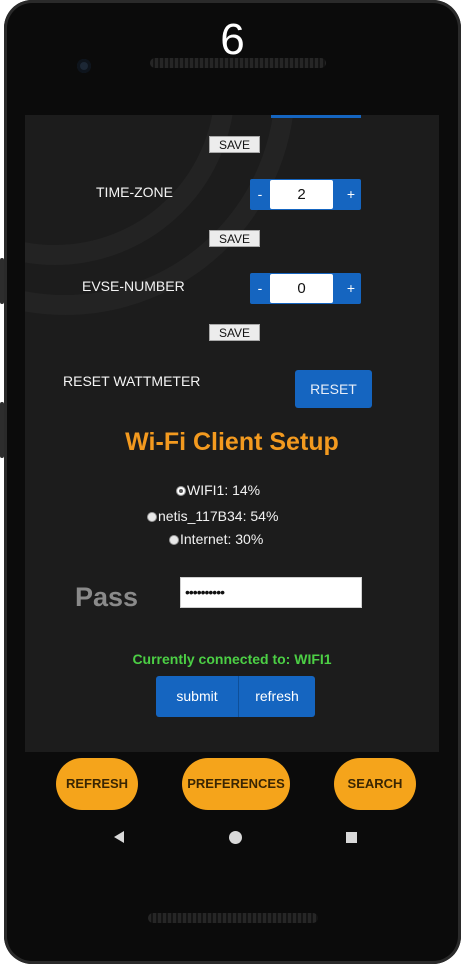 The image size is (465, 967). I want to click on radio-selected-icon, so click(181, 491).